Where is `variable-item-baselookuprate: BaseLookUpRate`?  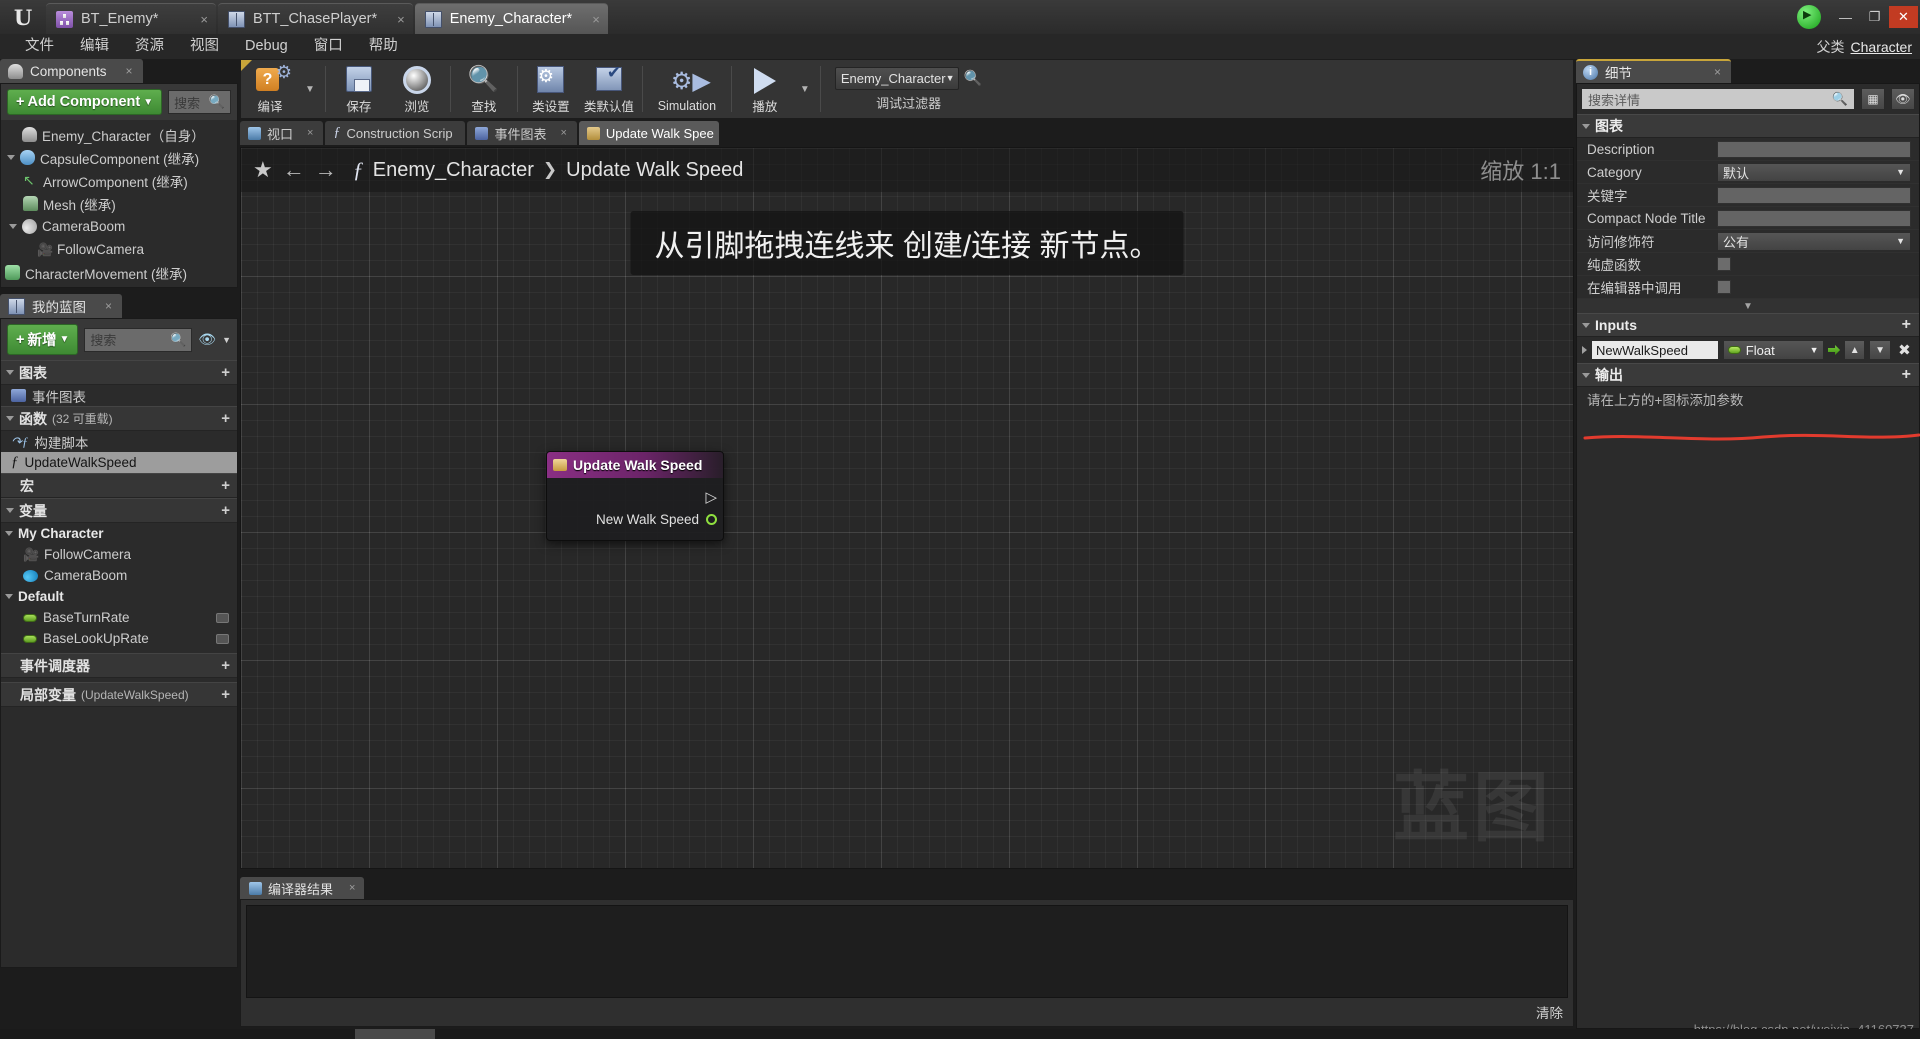
variable-item-baselookuprate: BaseLookUpRate is located at coordinates (119, 638).